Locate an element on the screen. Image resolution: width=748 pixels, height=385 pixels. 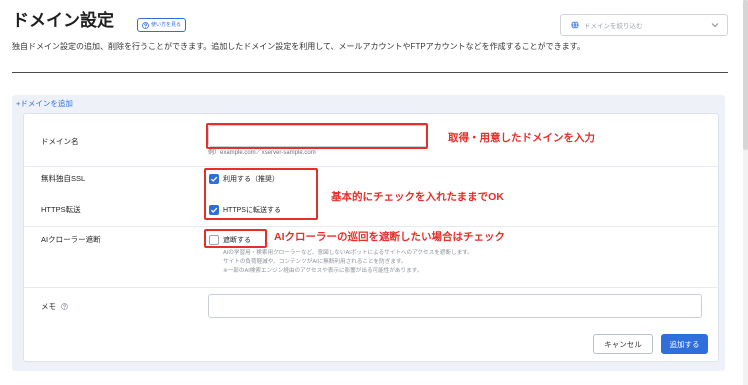
https-label: HTTPS転送 is located at coordinates (61, 209).